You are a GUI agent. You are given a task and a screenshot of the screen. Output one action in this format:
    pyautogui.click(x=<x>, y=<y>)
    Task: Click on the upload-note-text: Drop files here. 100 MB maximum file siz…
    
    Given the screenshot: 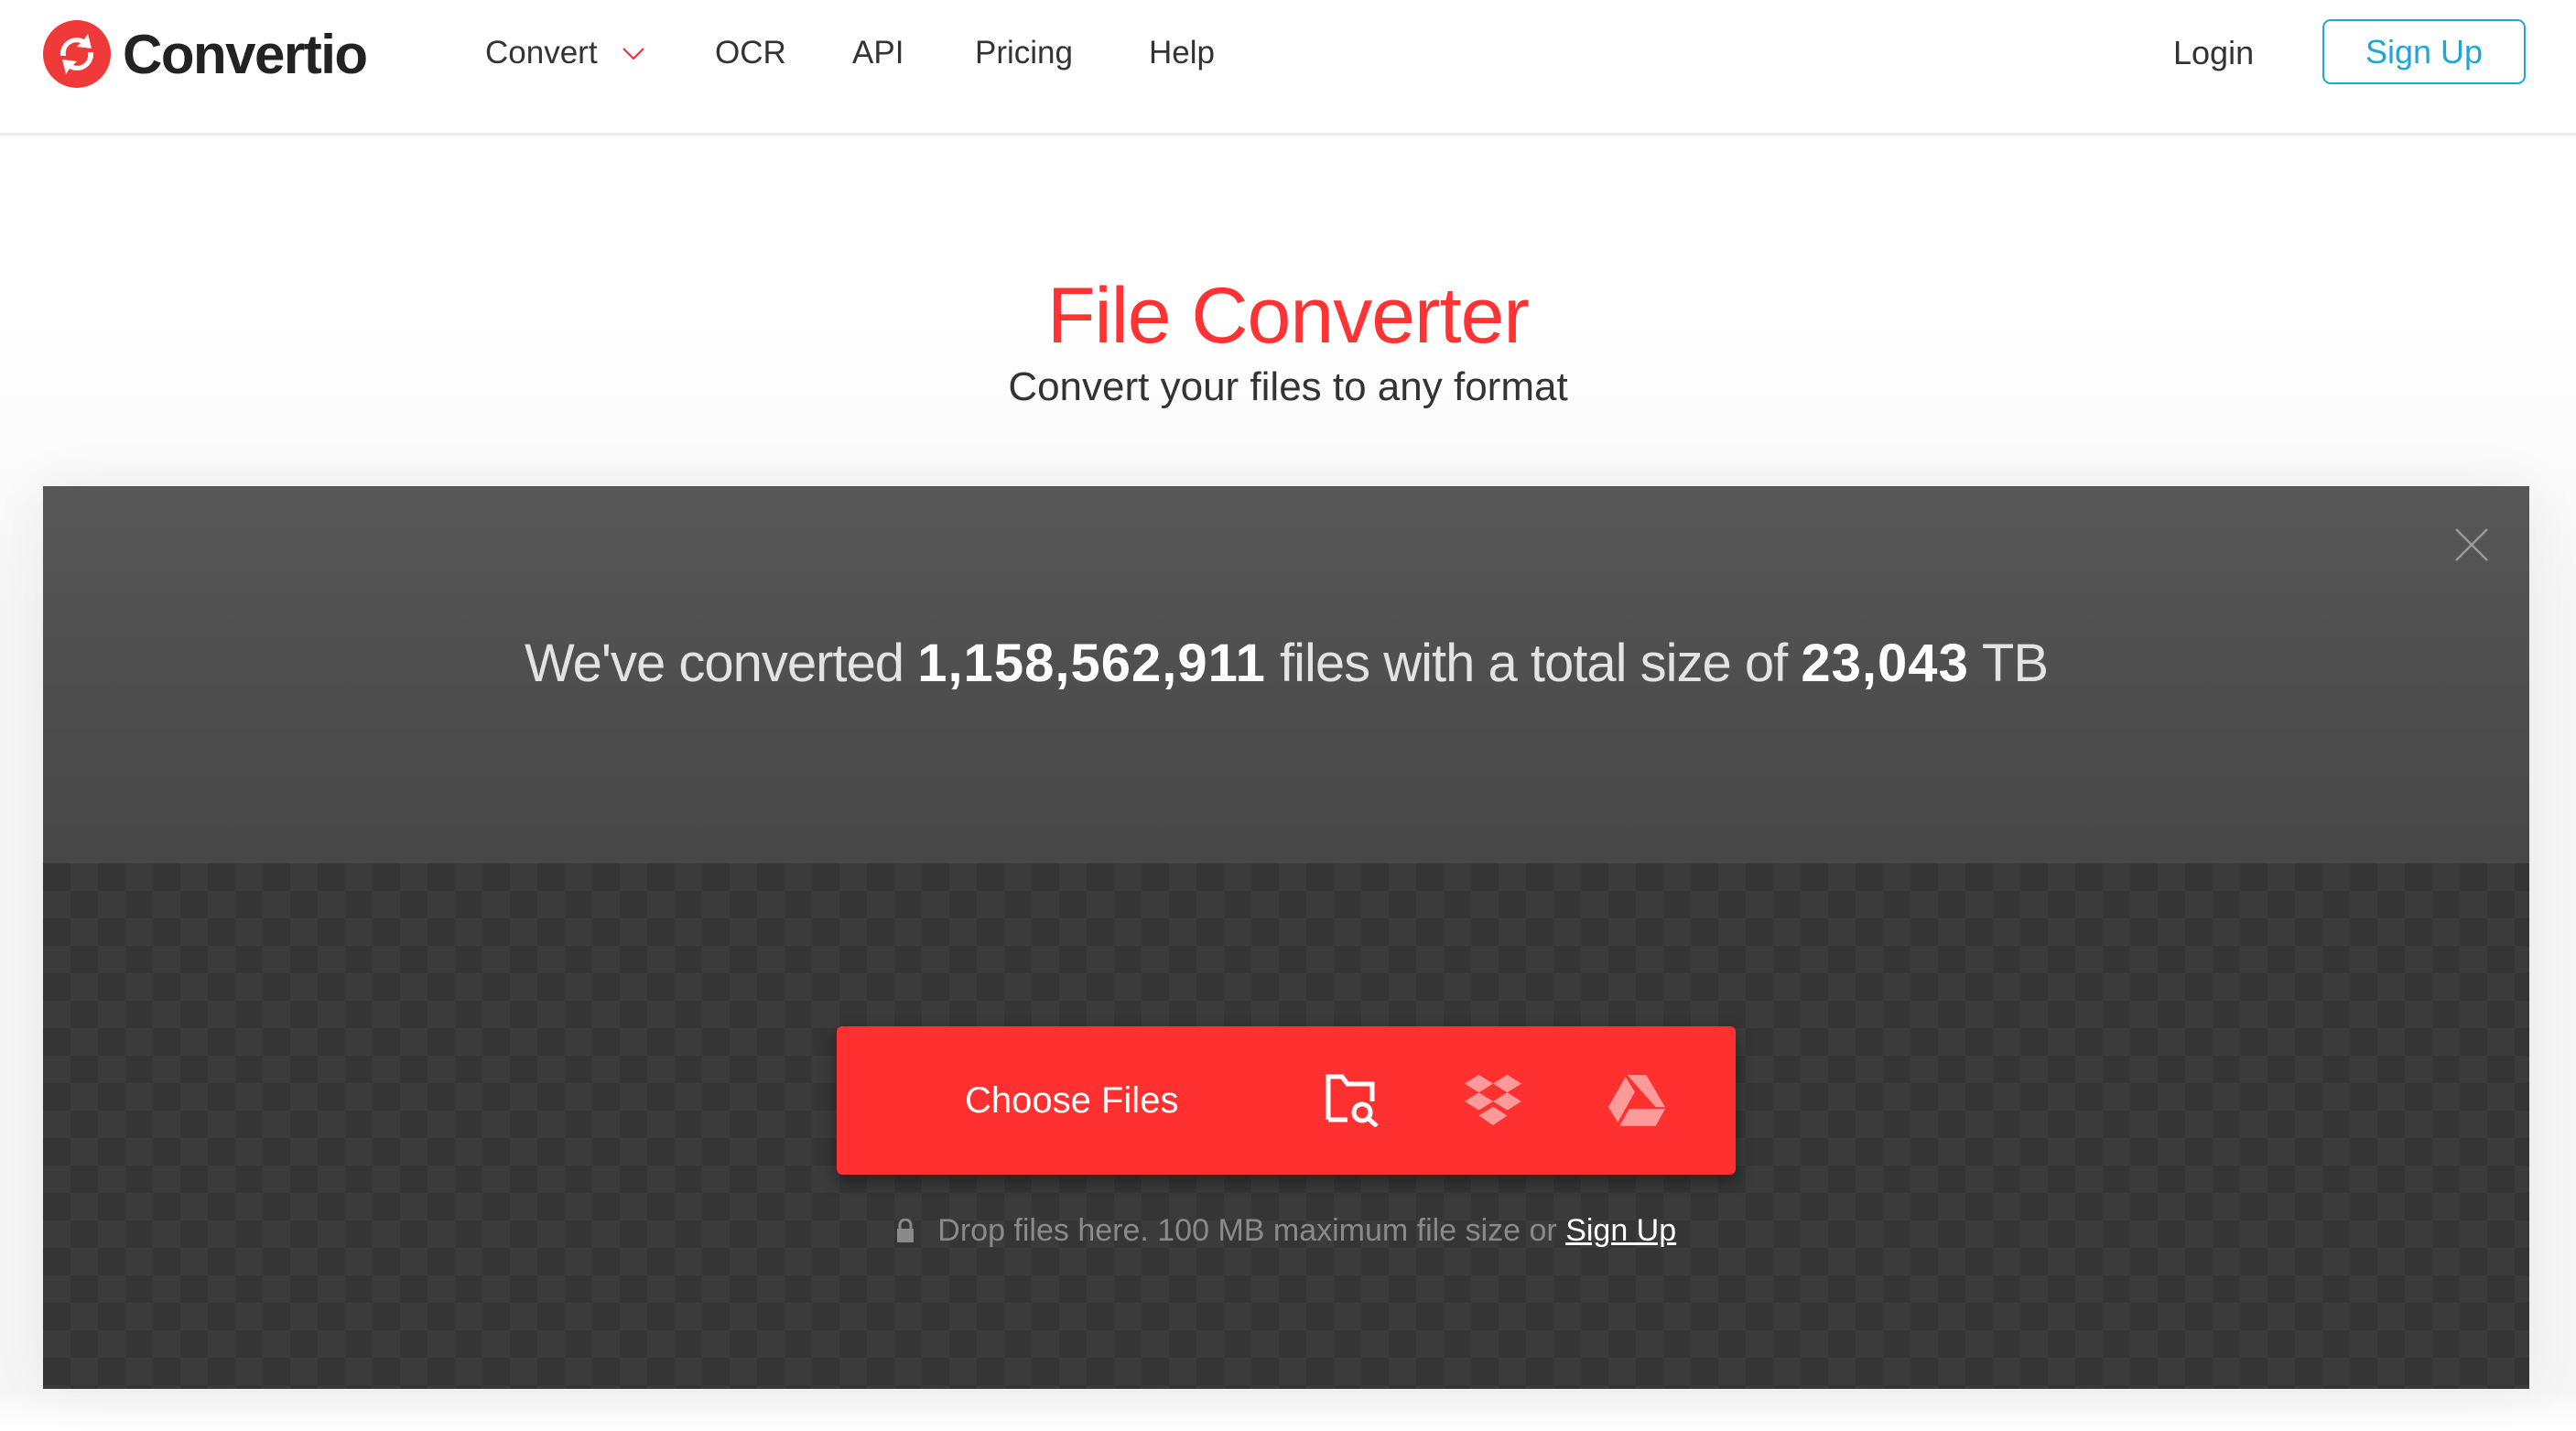 What is the action you would take?
    pyautogui.click(x=1247, y=1231)
    